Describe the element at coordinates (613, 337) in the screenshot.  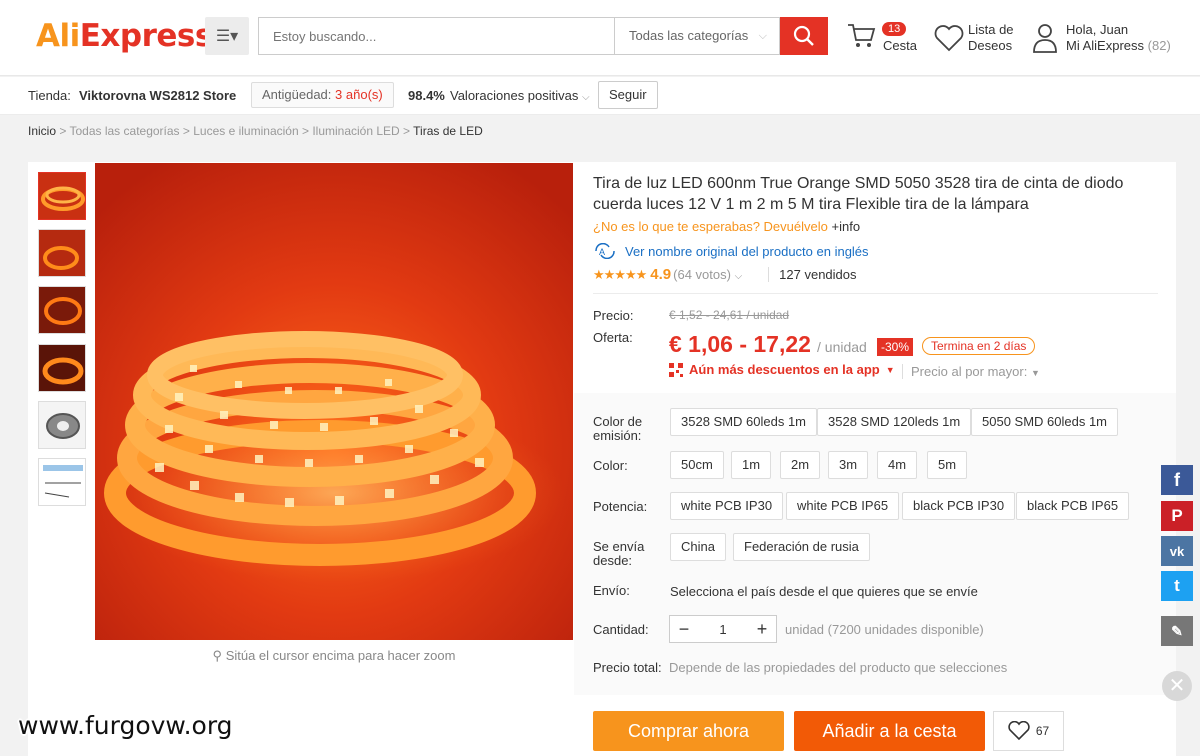
I see `offer-label: Oferta:` at that location.